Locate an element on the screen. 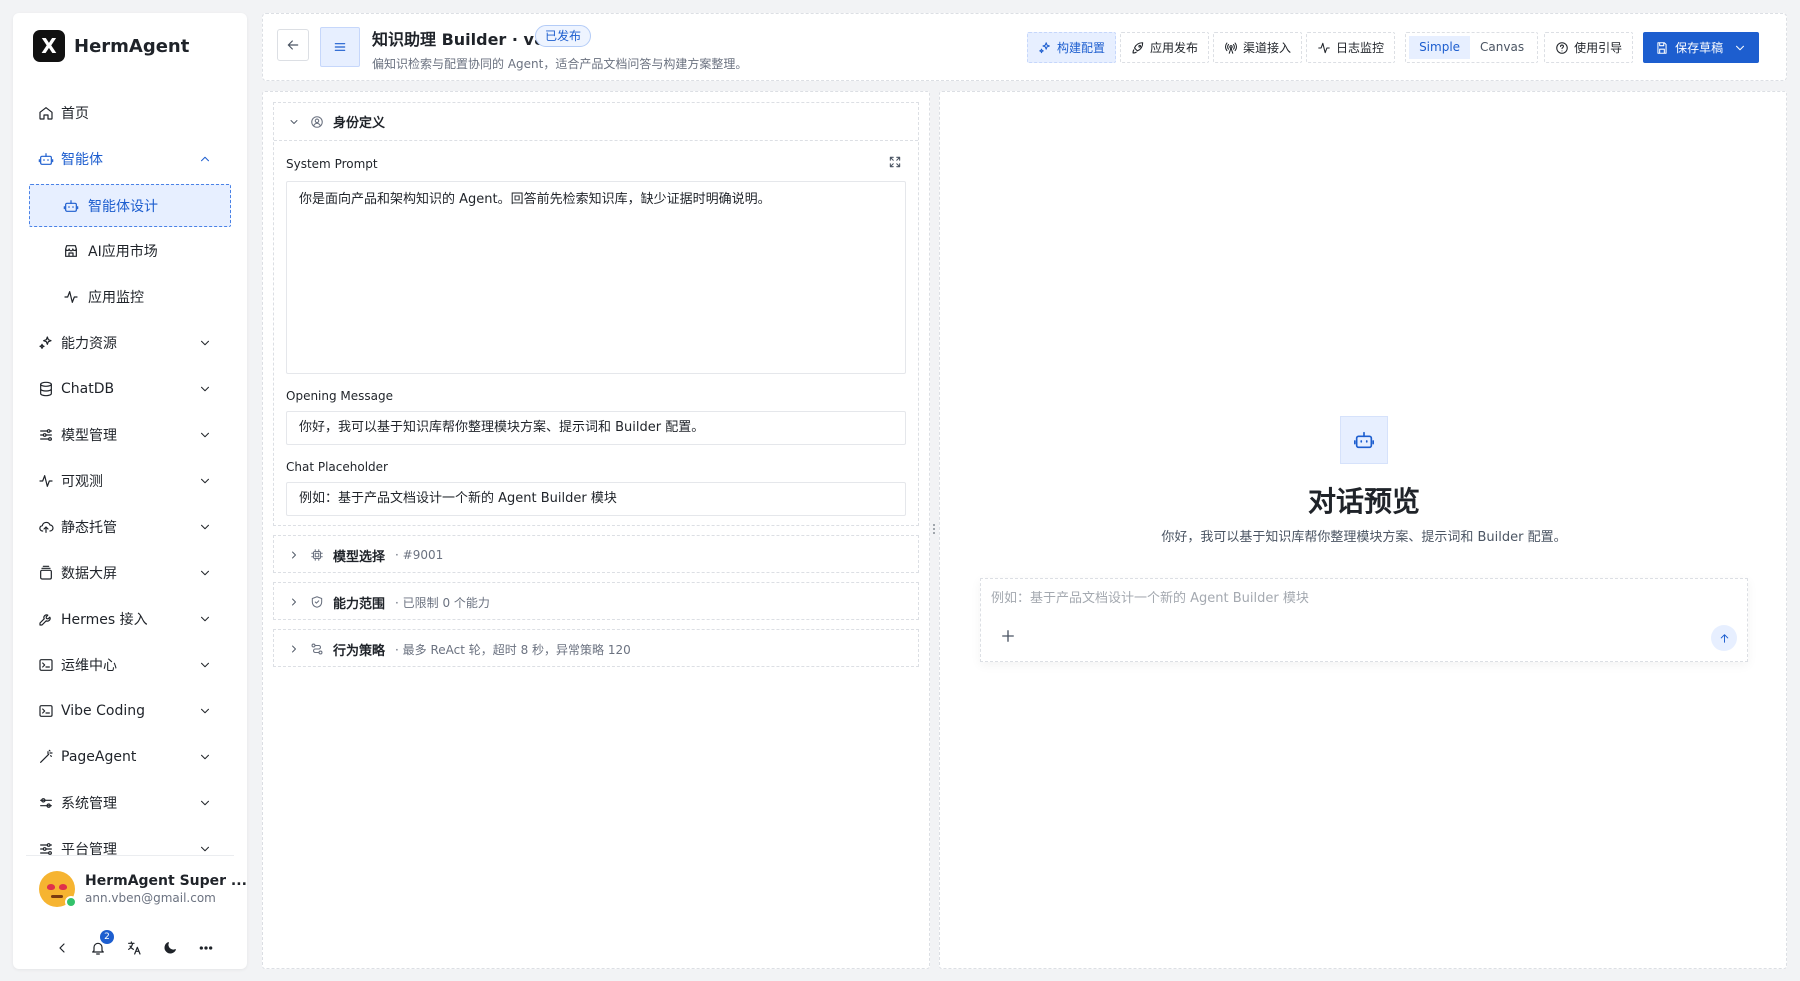  chevron-right-icon is located at coordinates (294, 649).